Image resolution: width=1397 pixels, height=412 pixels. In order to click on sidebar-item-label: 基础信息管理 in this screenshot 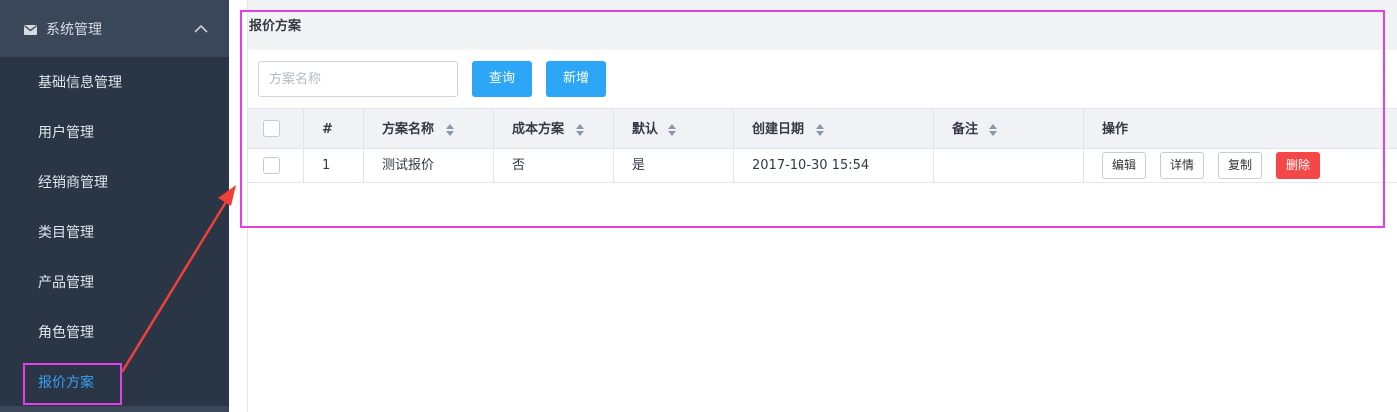, I will do `click(80, 83)`.